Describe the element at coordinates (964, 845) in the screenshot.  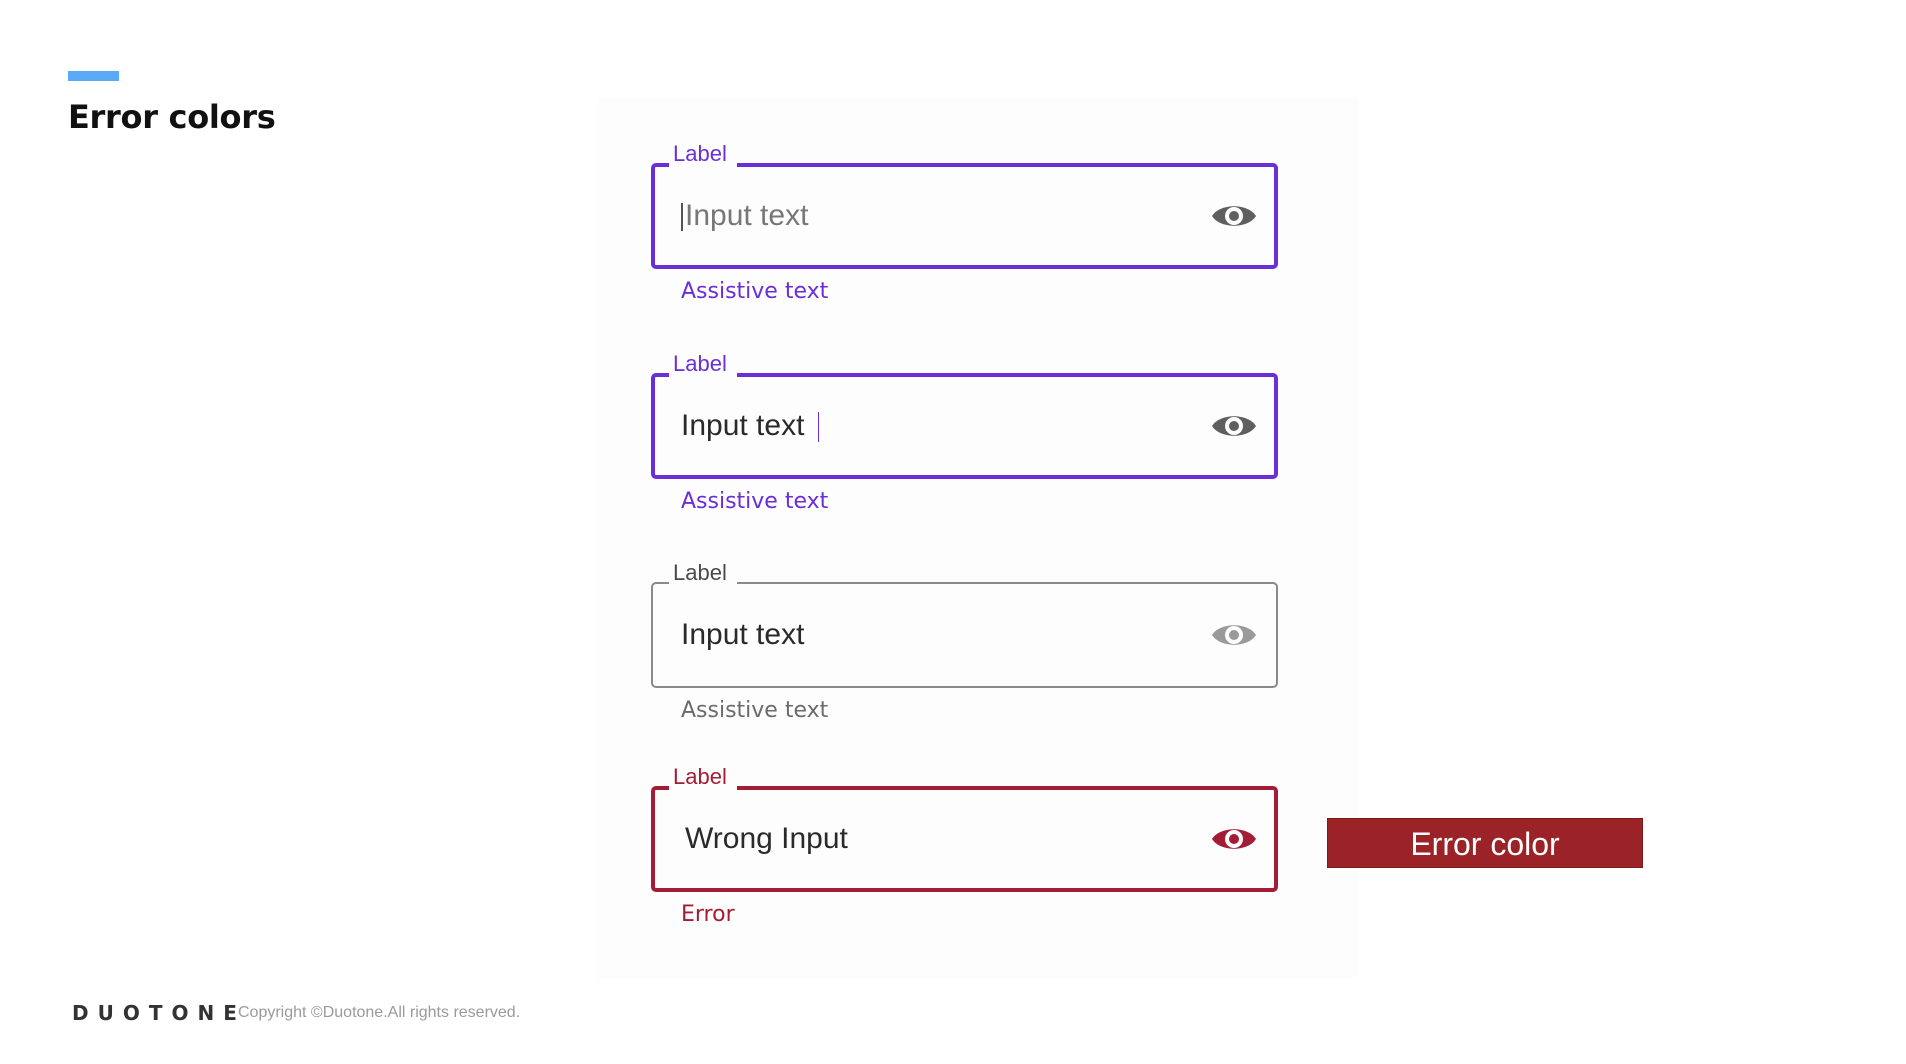
I see `text-field-error: Label Wrong Input Error` at that location.